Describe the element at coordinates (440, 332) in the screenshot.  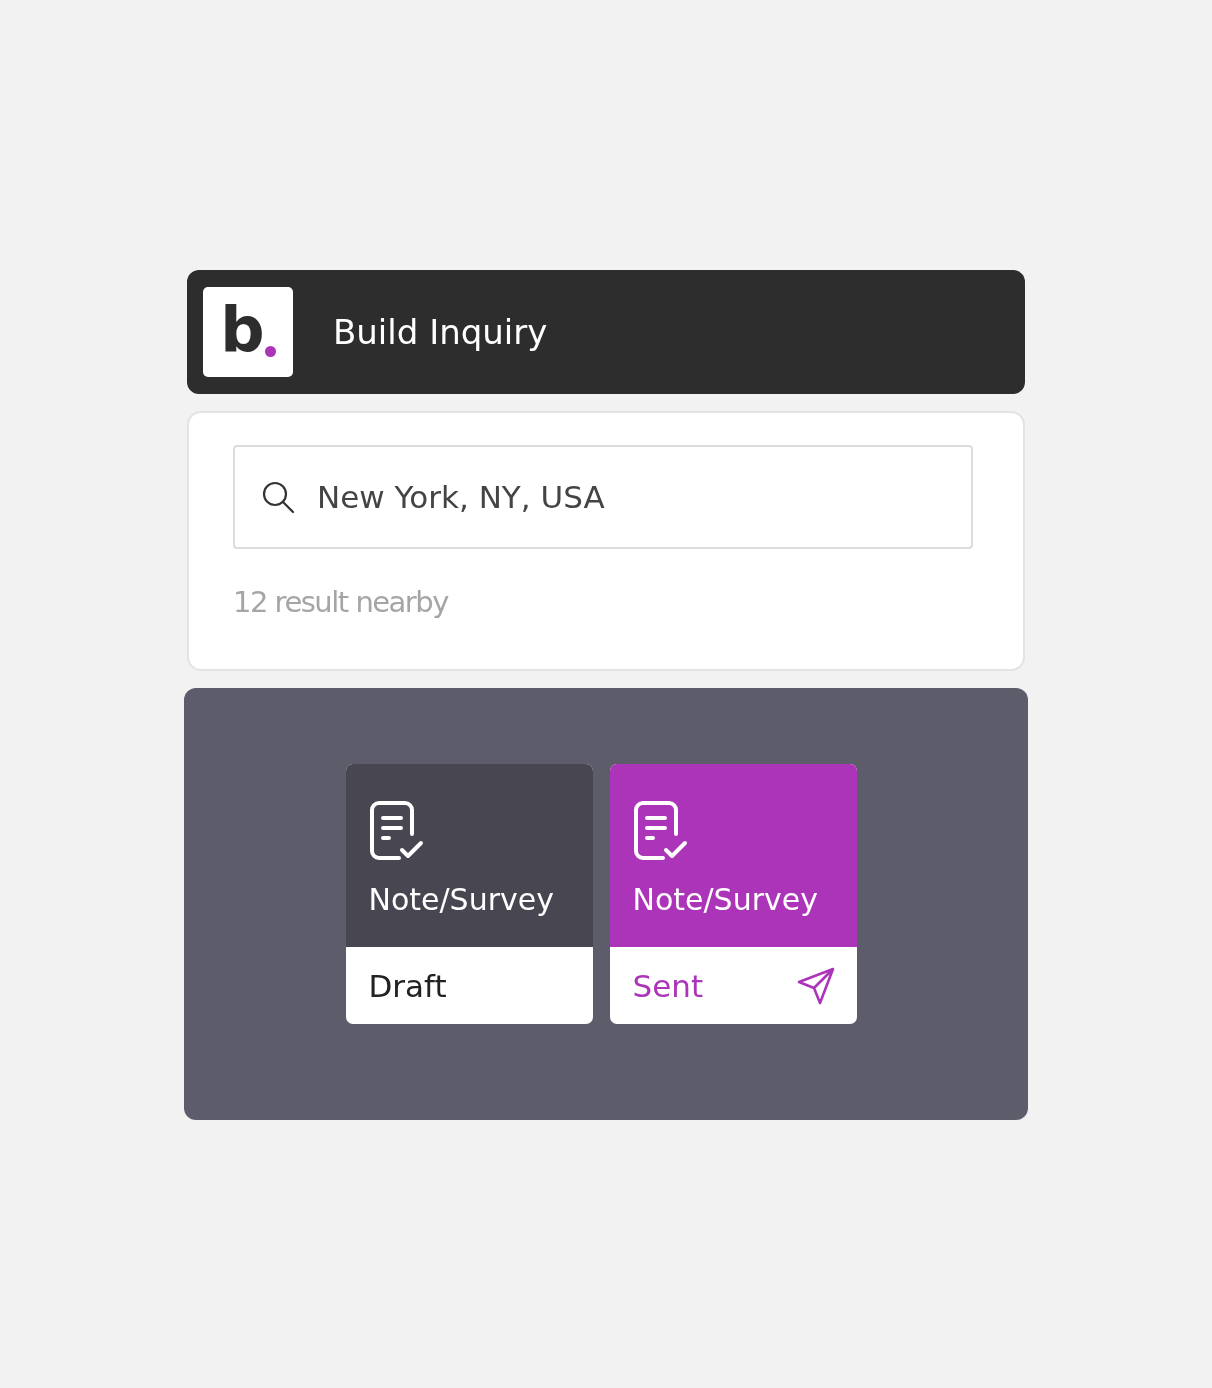
I see `app-title: Build Inquiry` at that location.